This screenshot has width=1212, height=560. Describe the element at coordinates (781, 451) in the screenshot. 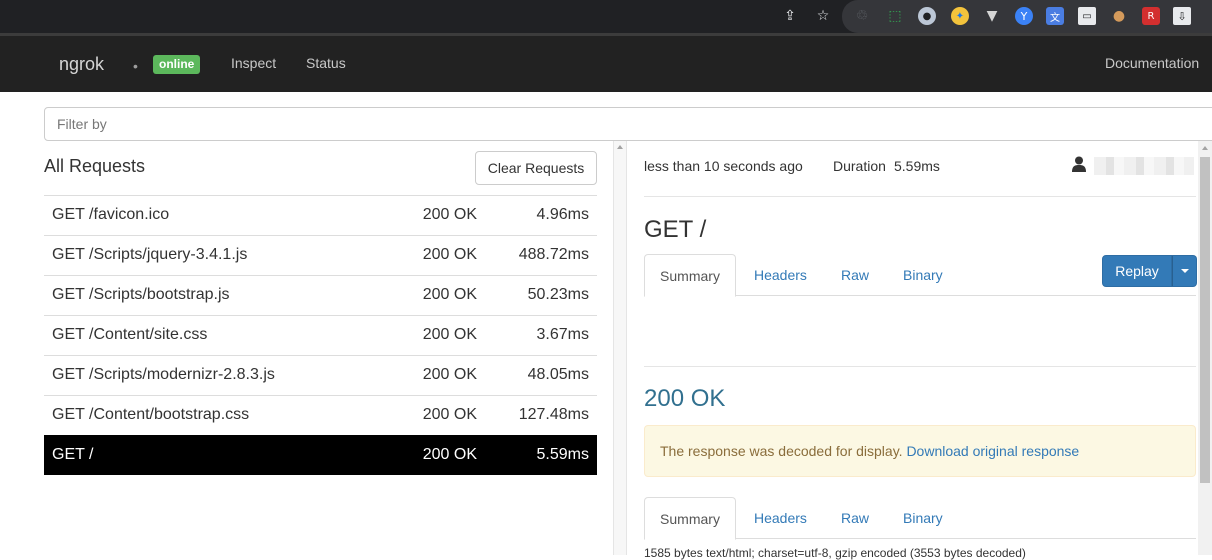

I see `alert-text: The response was decoded for display.` at that location.